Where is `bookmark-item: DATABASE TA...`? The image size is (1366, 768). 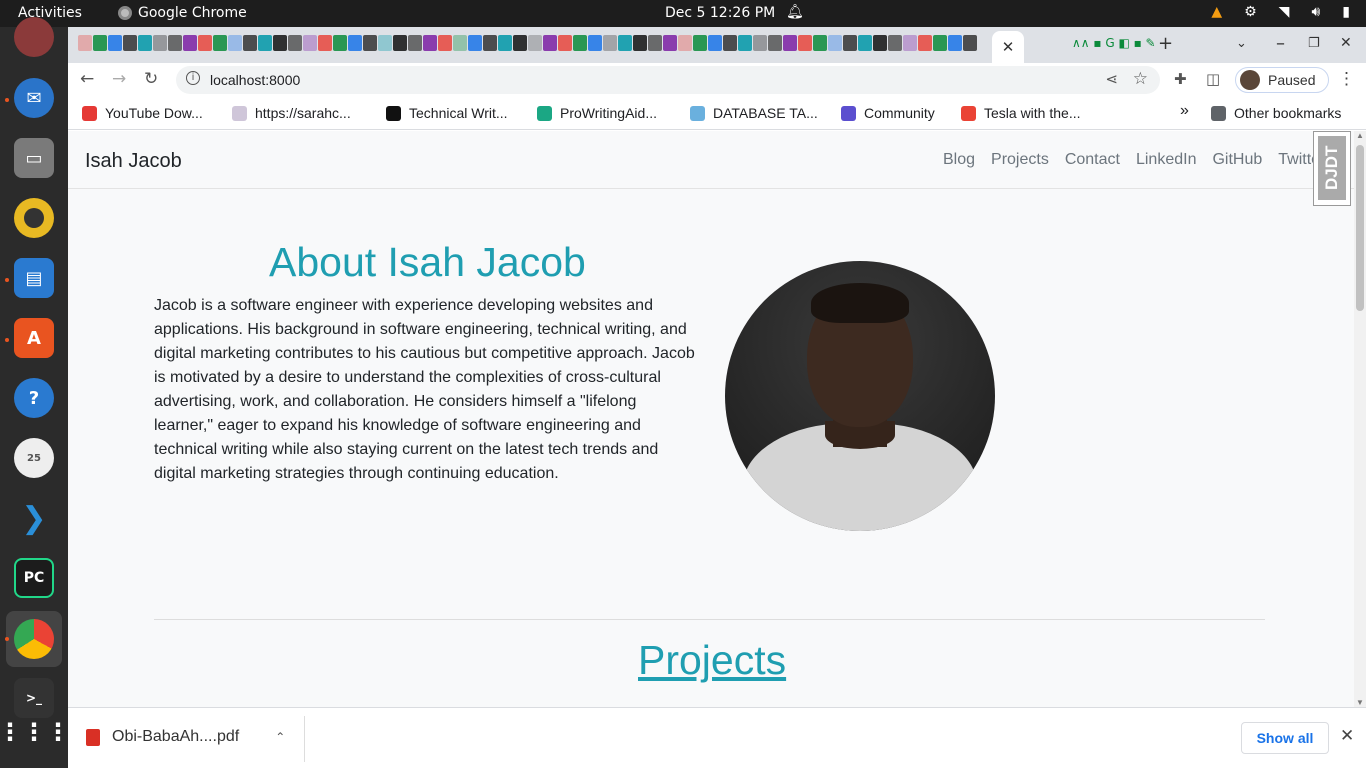 bookmark-item: DATABASE TA... is located at coordinates (754, 113).